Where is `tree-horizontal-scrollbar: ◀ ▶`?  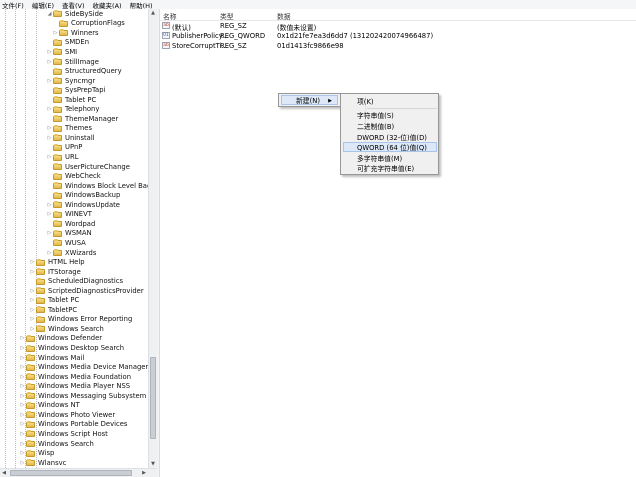
tree-horizontal-scrollbar: ◀ ▶ is located at coordinates (78, 472).